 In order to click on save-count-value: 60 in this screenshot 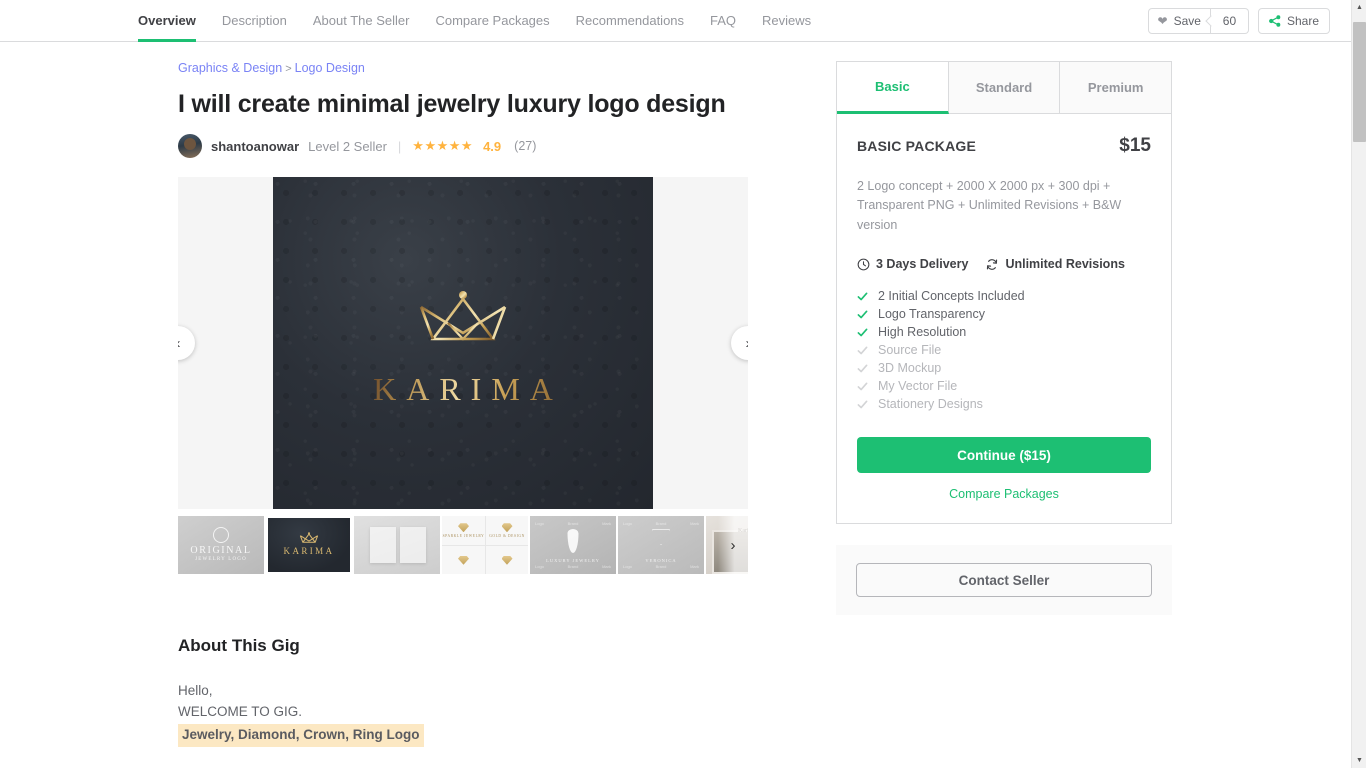, I will do `click(1229, 20)`.